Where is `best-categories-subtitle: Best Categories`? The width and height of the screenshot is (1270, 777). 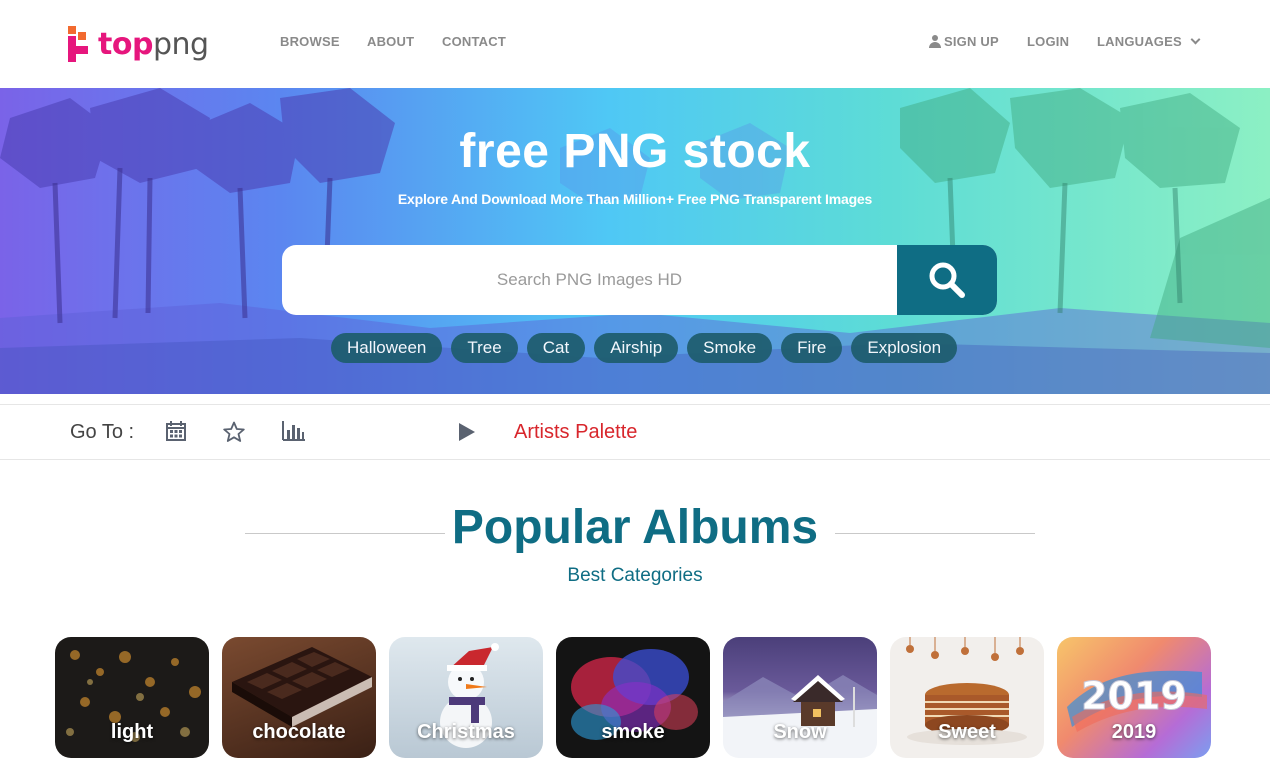 best-categories-subtitle: Best Categories is located at coordinates (635, 575).